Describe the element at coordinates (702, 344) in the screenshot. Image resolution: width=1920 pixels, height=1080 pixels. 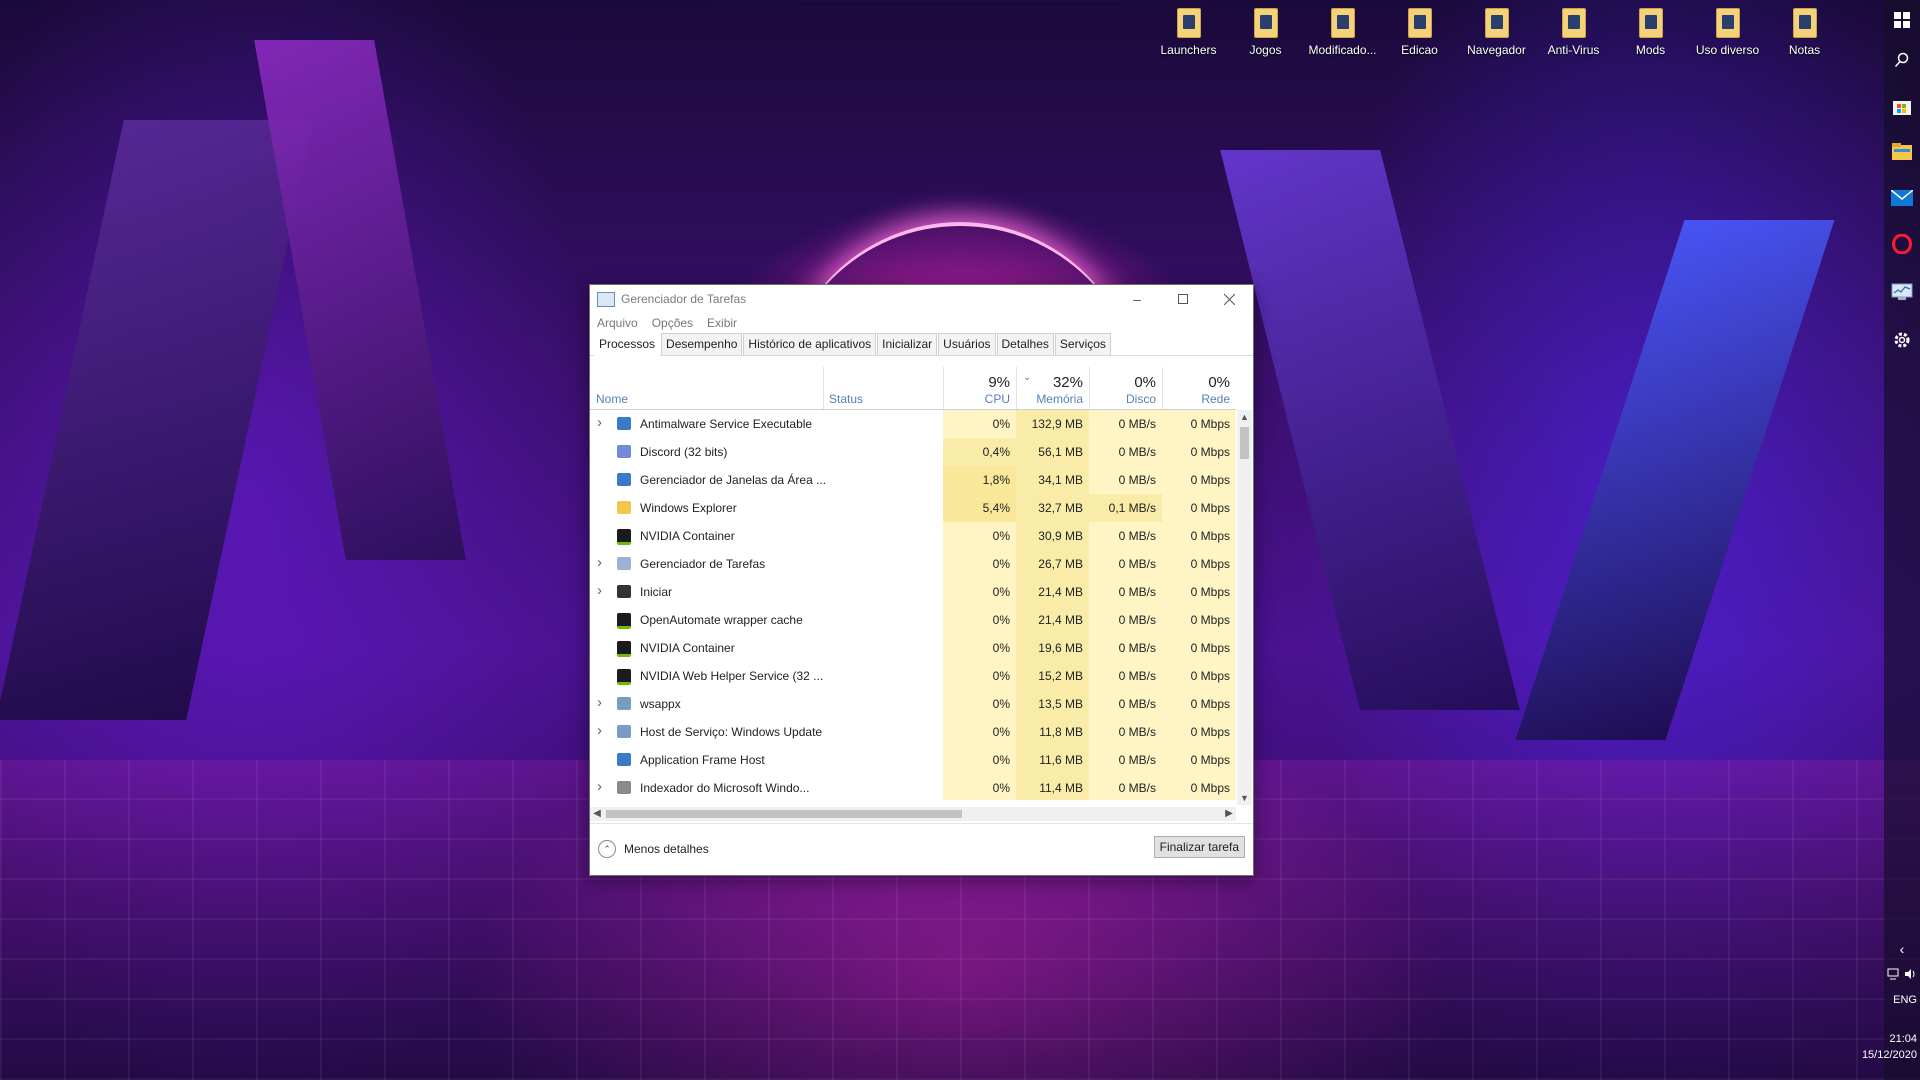
I see `tab-desempenho: Desempenho` at that location.